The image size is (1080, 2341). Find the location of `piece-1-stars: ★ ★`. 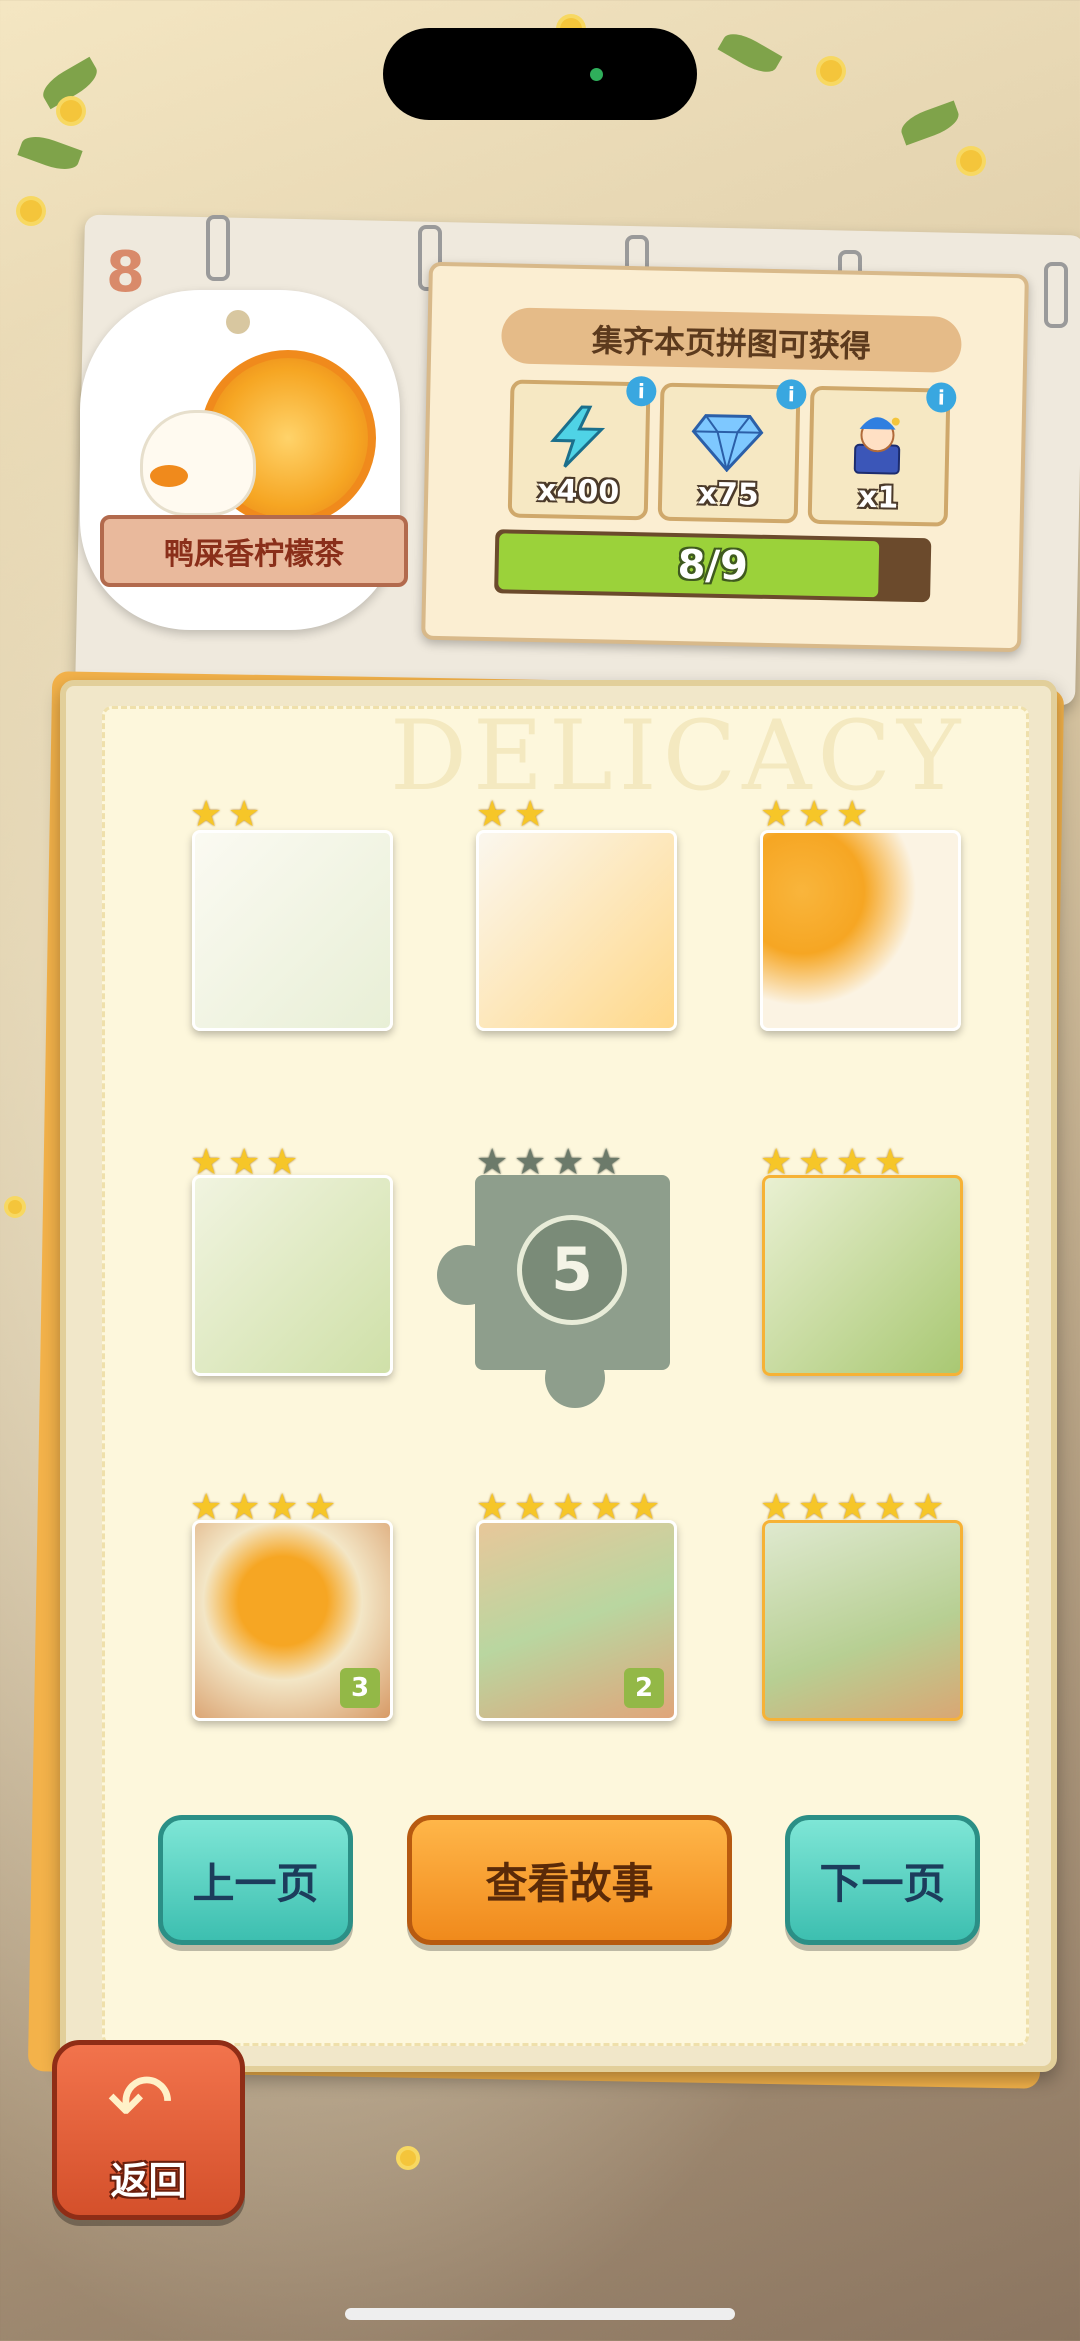

piece-1-stars: ★ ★ is located at coordinates (227, 815).